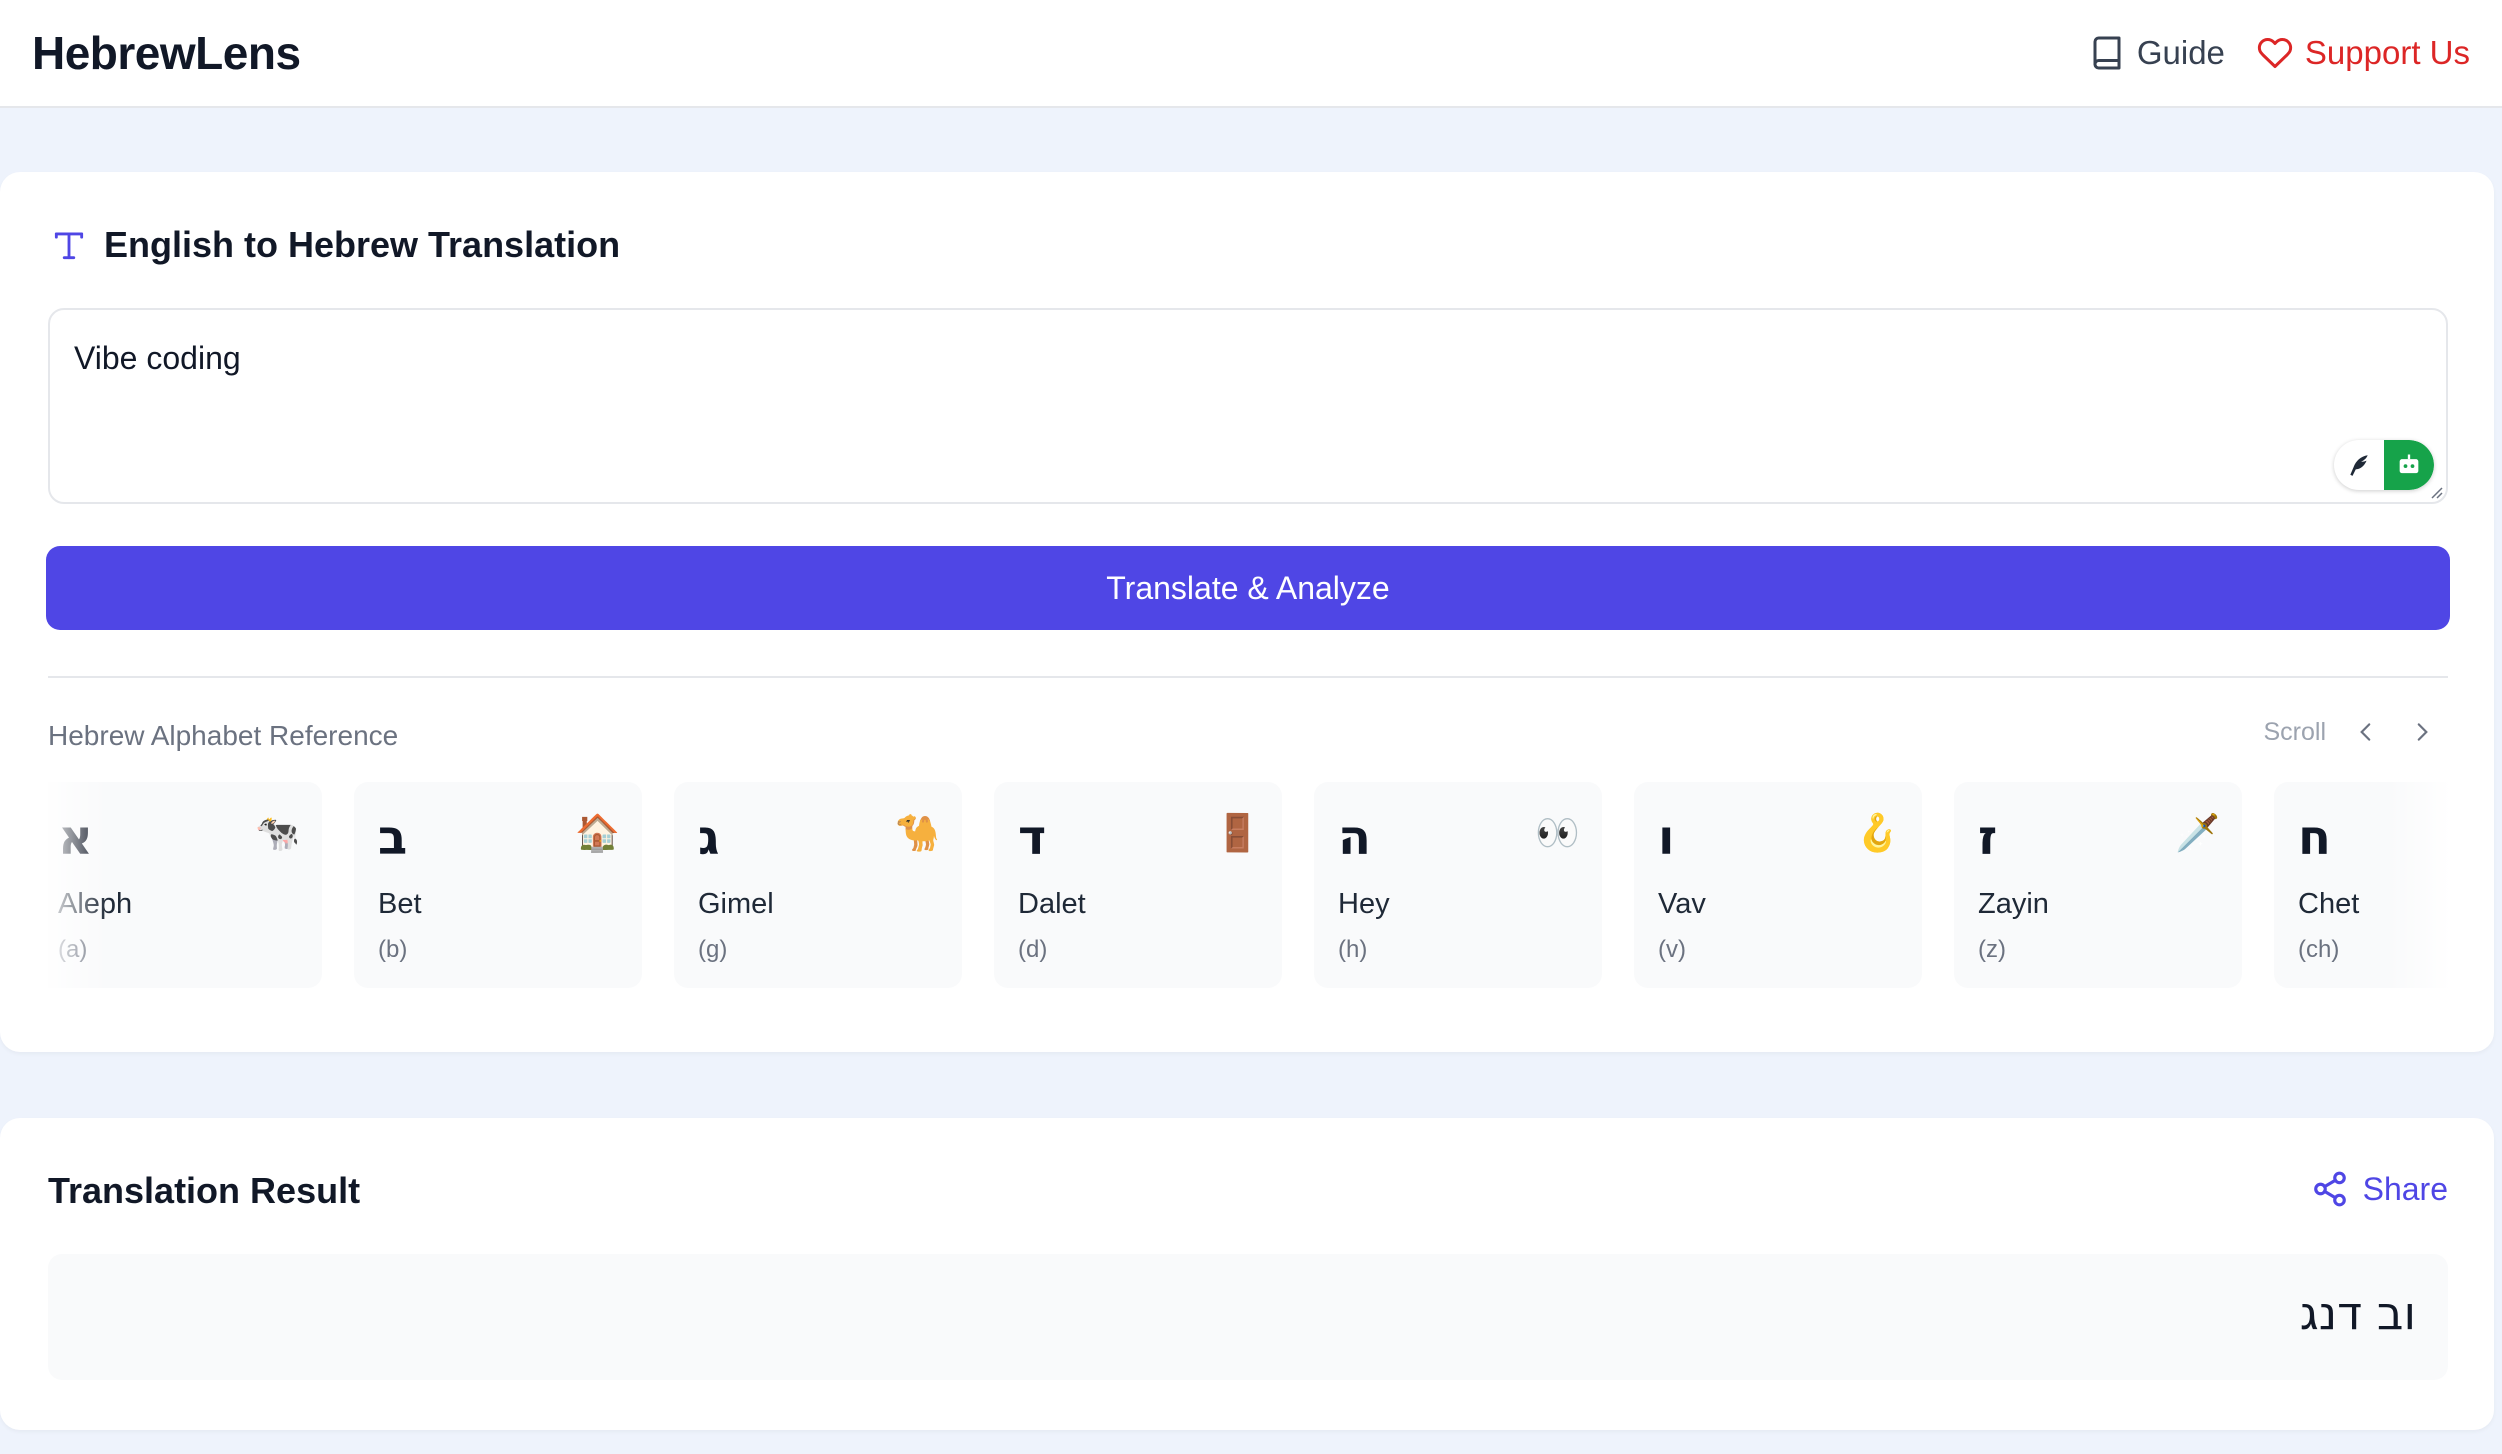 The height and width of the screenshot is (1454, 2502). What do you see at coordinates (2319, 949) in the screenshot?
I see `letter-sound: (ch)` at bounding box center [2319, 949].